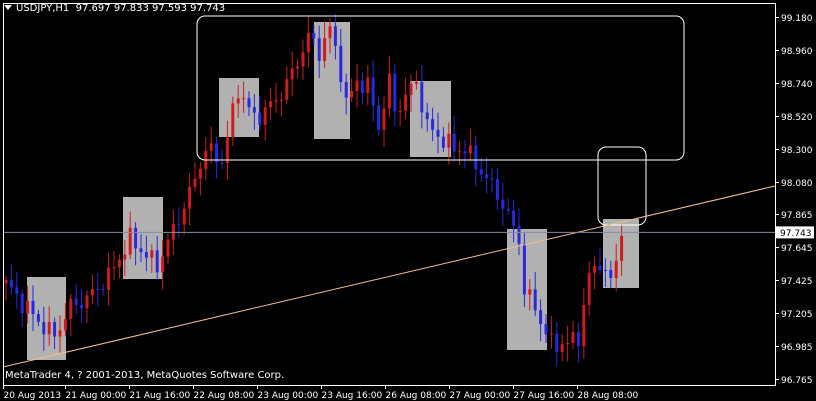 The width and height of the screenshot is (816, 401). I want to click on current-price-label: 97.743, so click(796, 234).